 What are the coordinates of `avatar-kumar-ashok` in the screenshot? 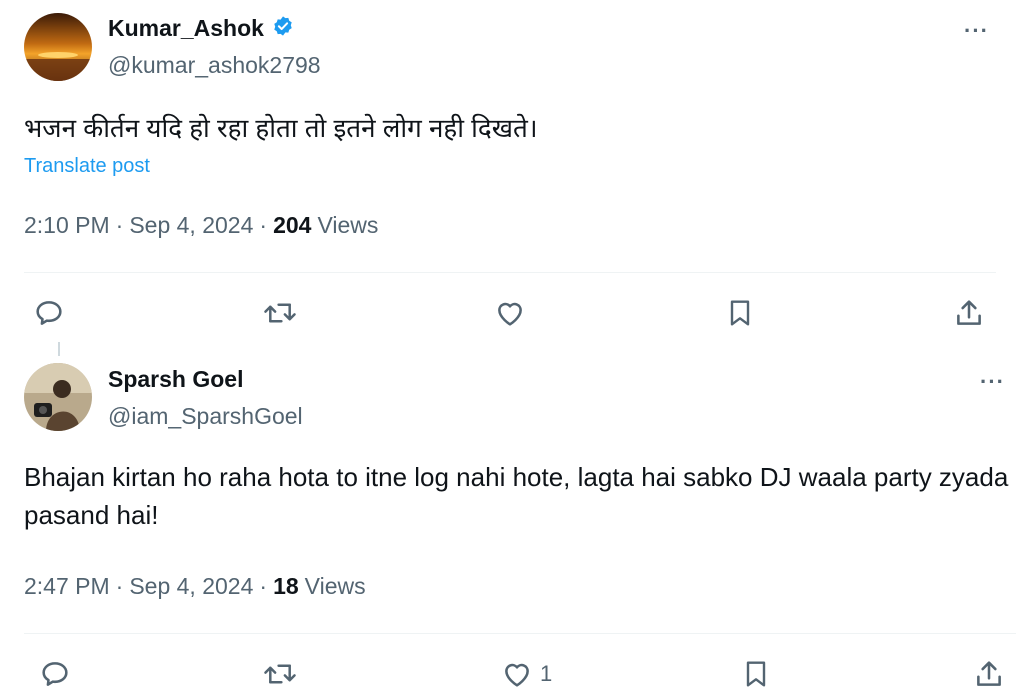 It's located at (58, 47).